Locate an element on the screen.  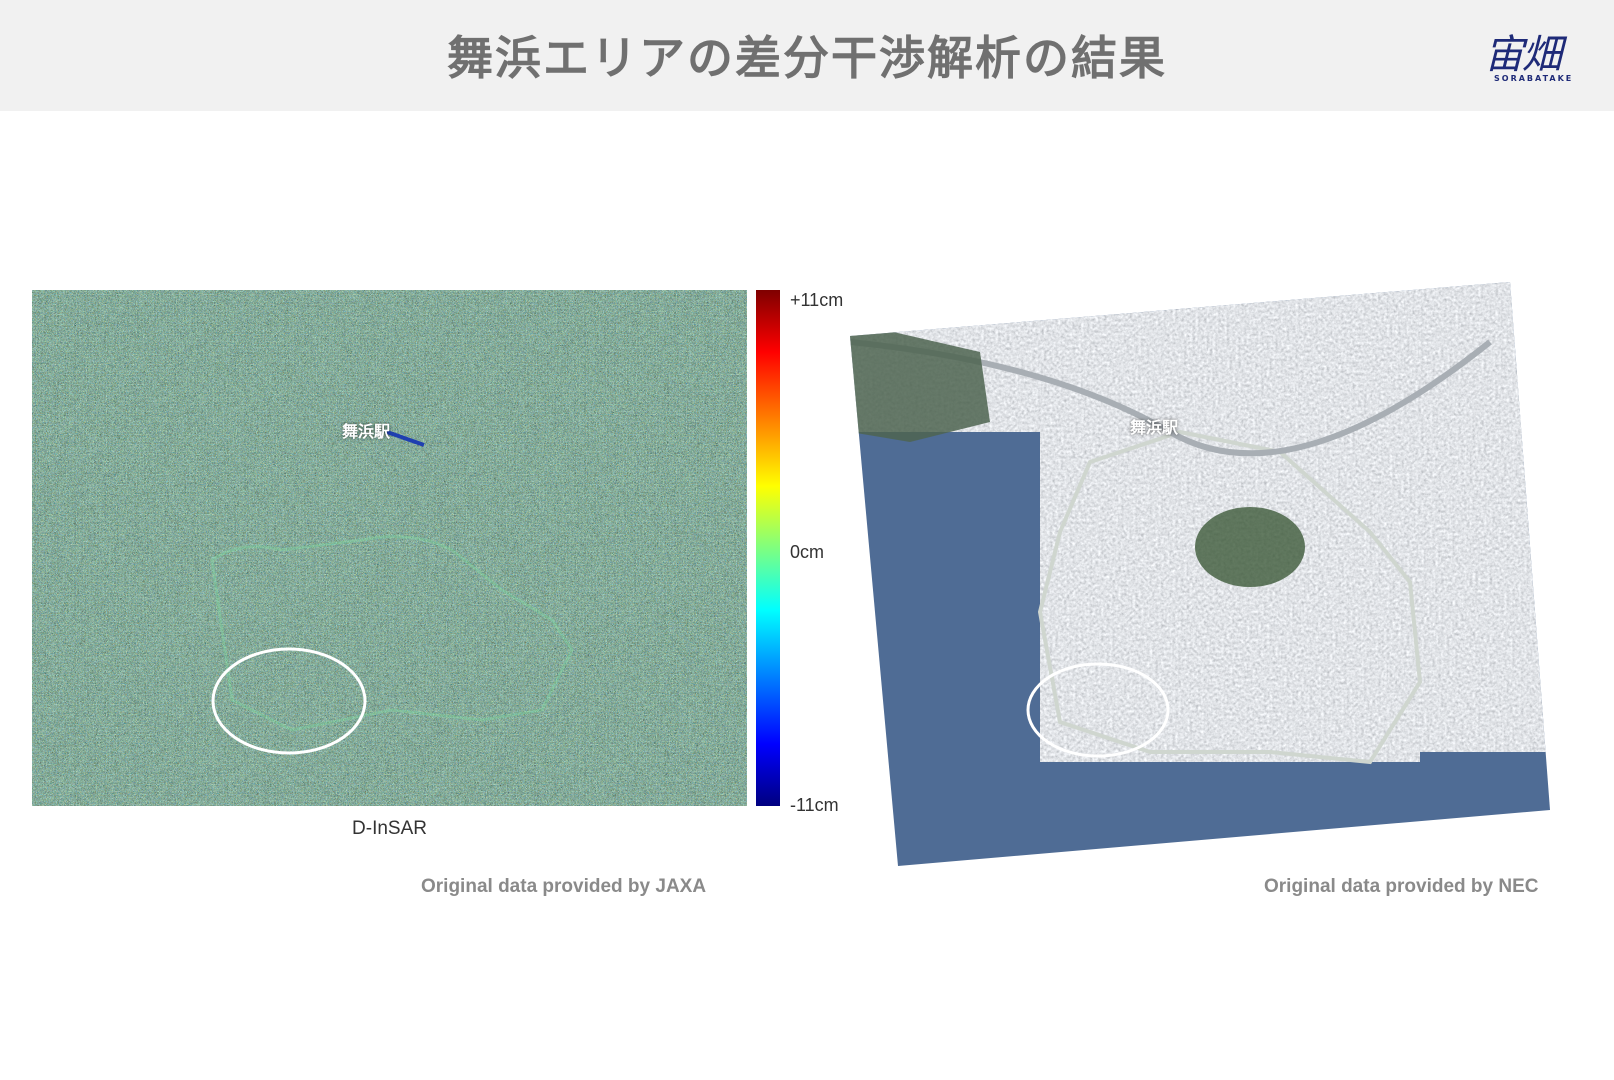
header-bar: 舞浜エリアの差分干渉解析の結果 宙畑 SORABATAKE is located at coordinates (807, 55).